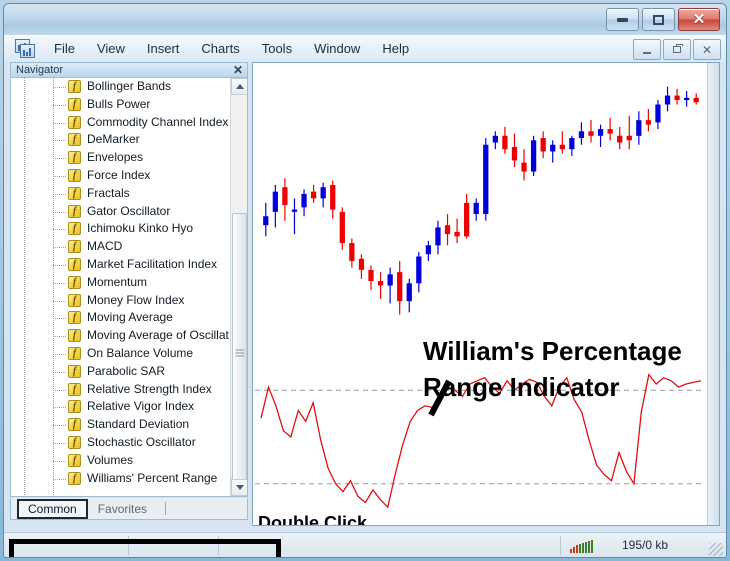  Describe the element at coordinates (647, 49) in the screenshot. I see `mdi-minimize-button` at that location.